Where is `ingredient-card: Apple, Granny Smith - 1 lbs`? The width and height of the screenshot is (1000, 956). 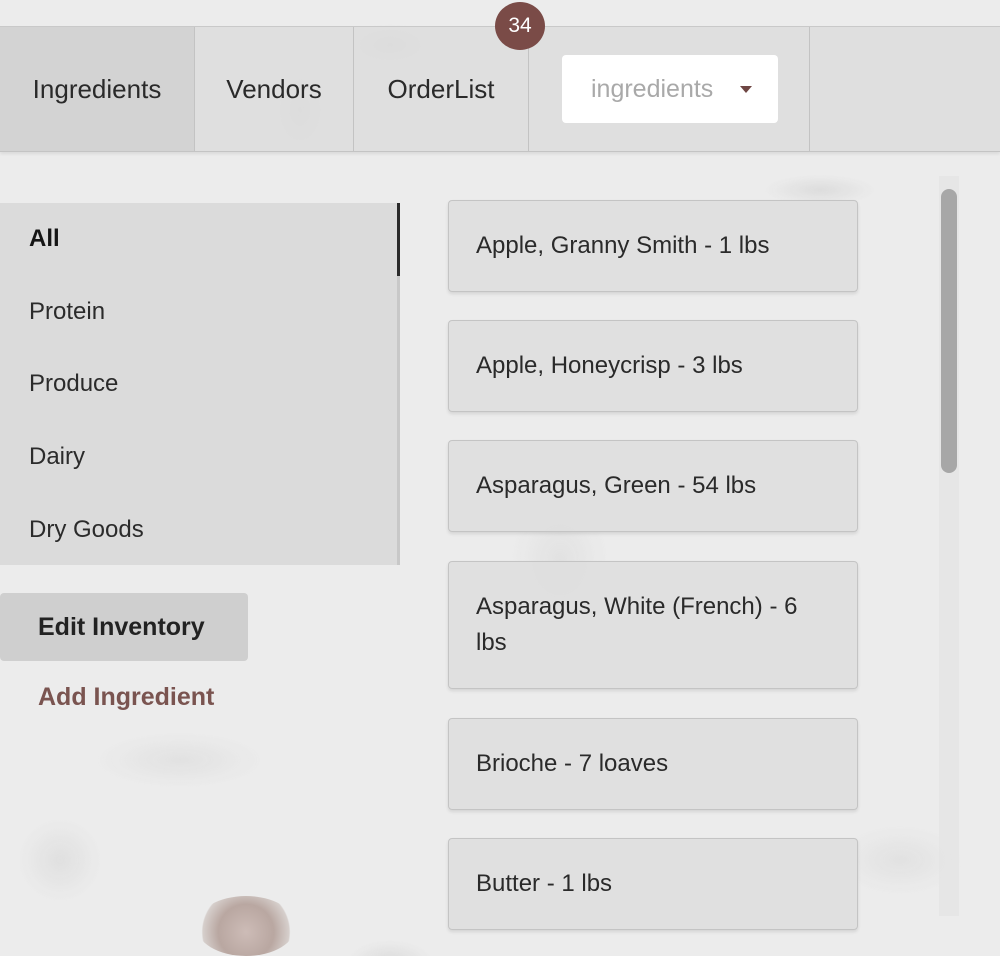 ingredient-card: Apple, Granny Smith - 1 lbs is located at coordinates (653, 246).